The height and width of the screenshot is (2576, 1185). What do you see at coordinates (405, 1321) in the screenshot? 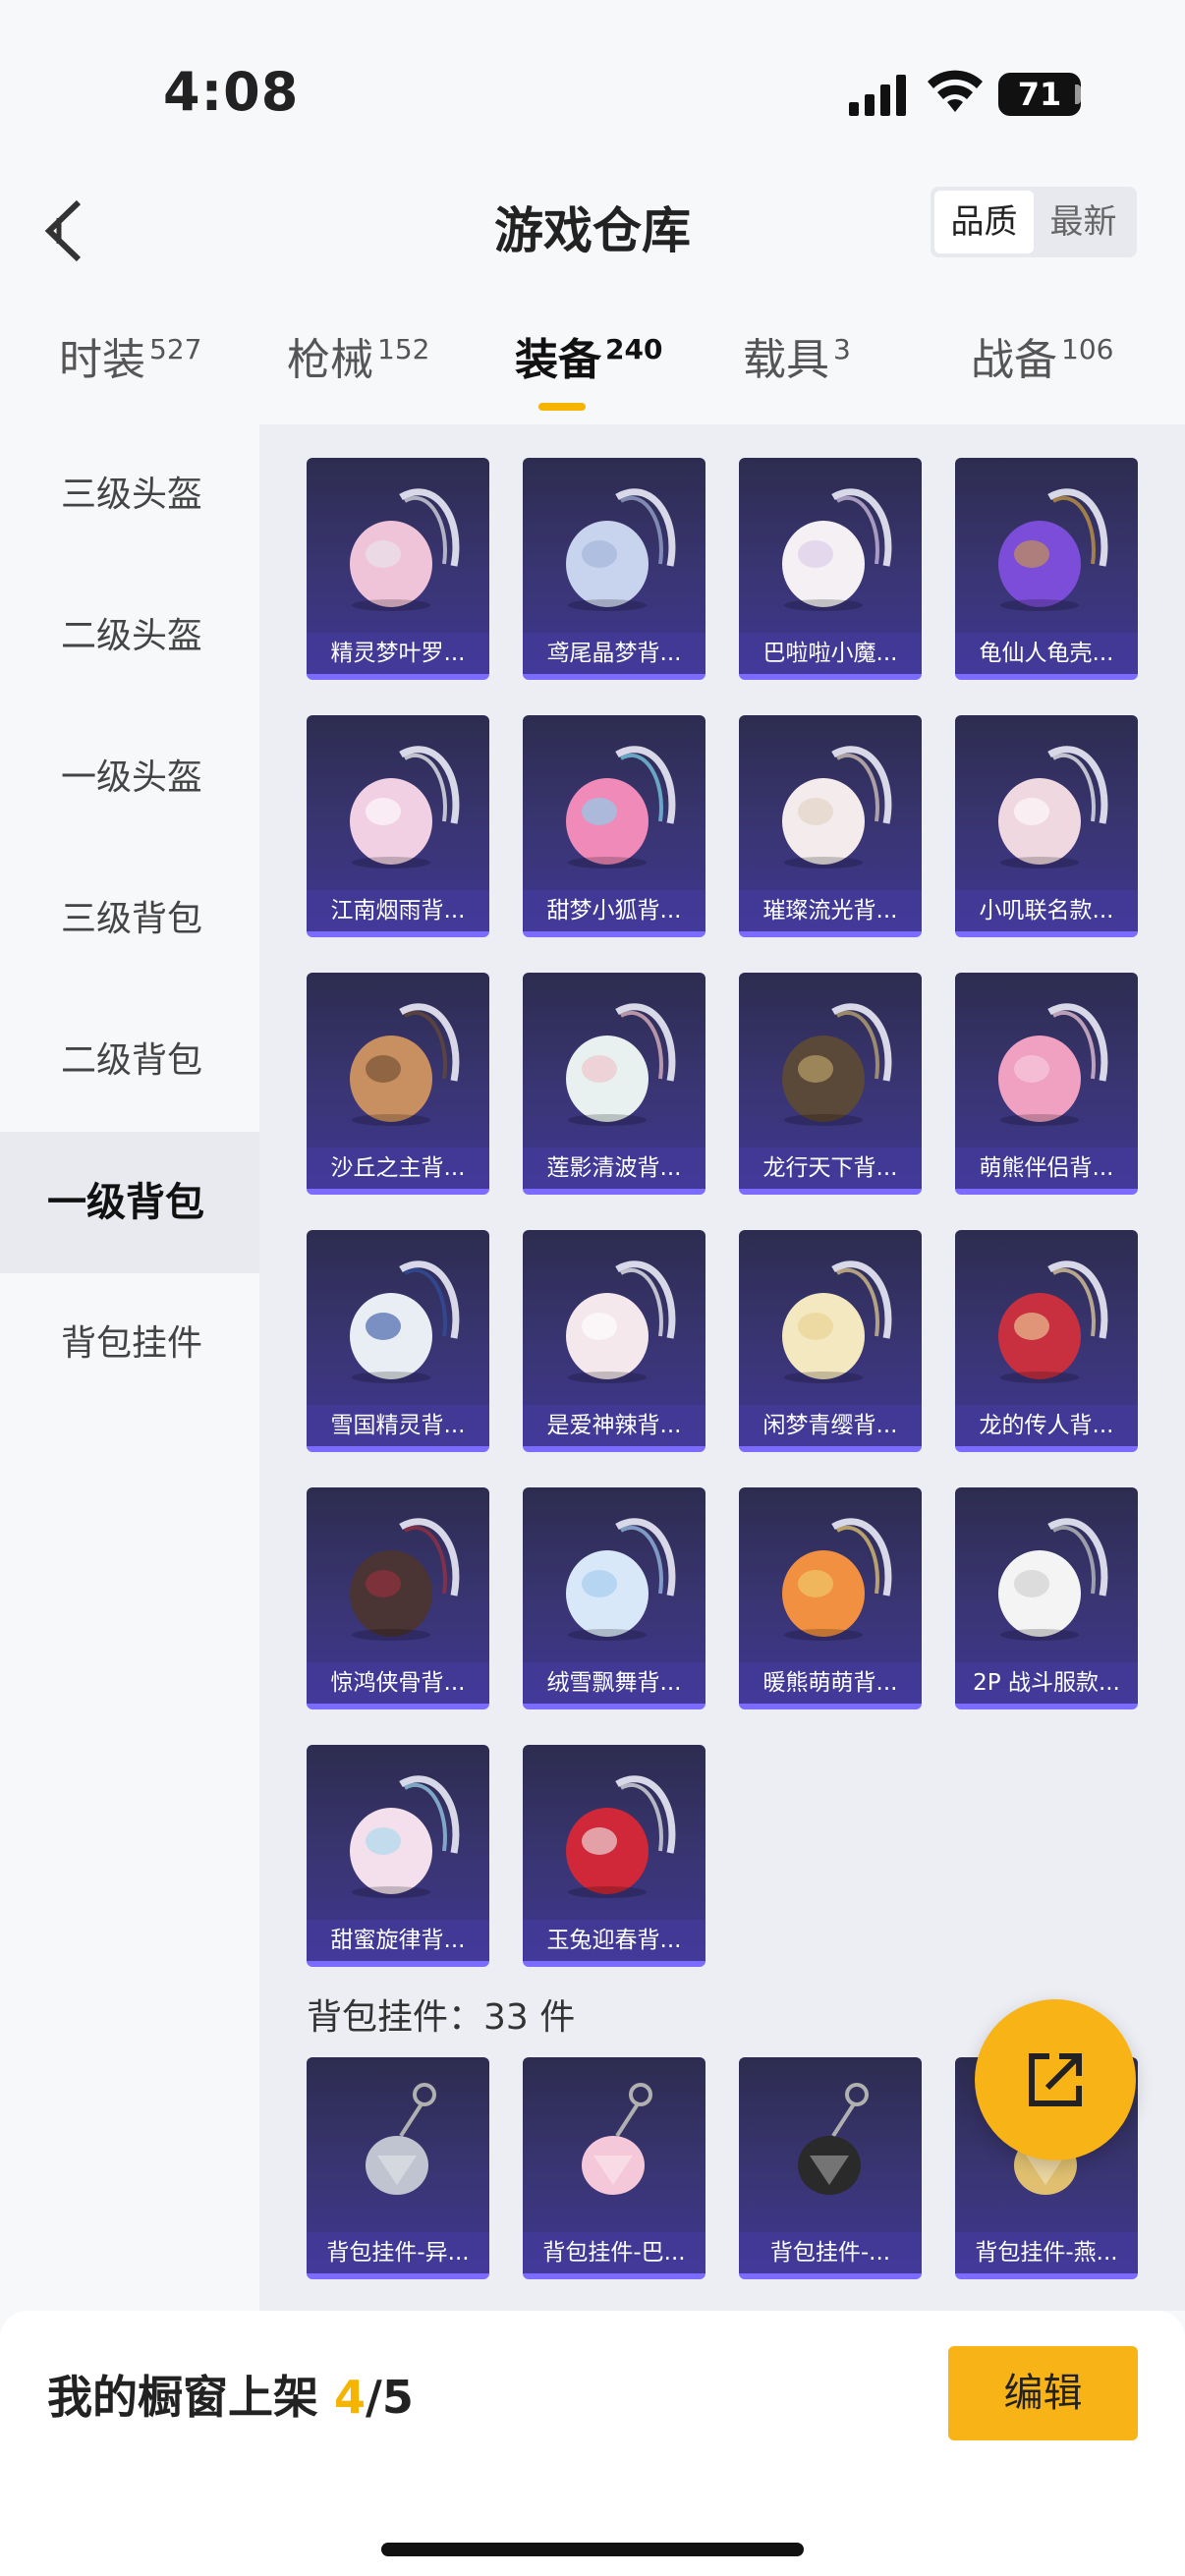
I see `snowman-backpack-icon` at bounding box center [405, 1321].